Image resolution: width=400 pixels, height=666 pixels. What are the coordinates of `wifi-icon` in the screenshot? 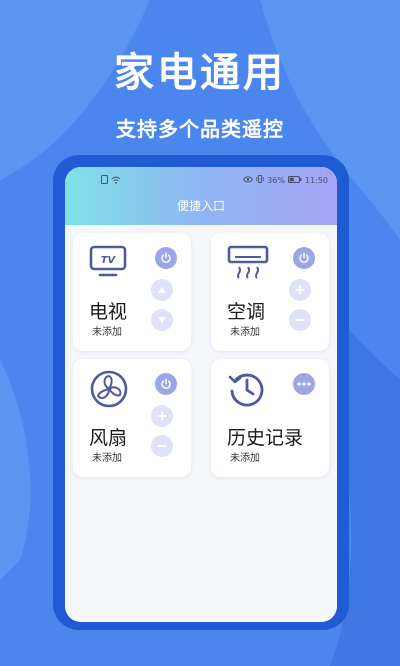 It's located at (116, 181).